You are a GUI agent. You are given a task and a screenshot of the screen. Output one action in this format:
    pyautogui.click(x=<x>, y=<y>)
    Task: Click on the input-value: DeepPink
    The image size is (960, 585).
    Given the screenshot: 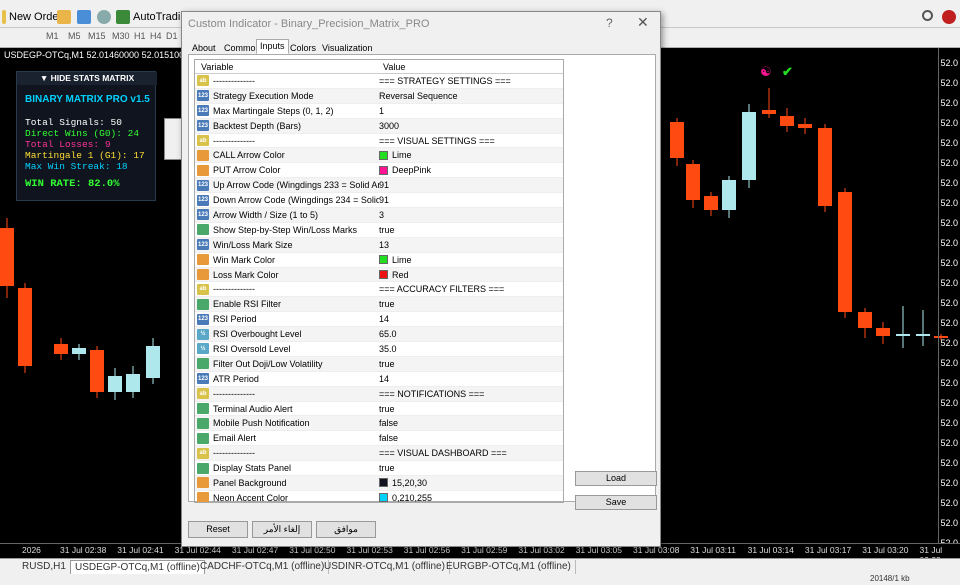 What is the action you would take?
    pyautogui.click(x=405, y=170)
    